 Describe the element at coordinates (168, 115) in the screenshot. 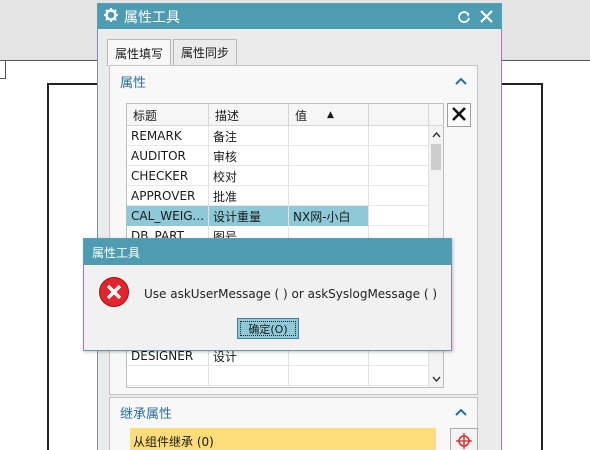

I see `column-header-title: 标题` at that location.